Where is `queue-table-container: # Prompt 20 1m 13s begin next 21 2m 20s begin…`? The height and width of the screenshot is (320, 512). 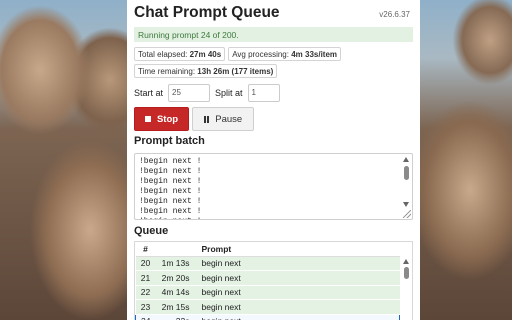
queue-table-container: # Prompt 20 1m 13s begin next 21 2m 20s begin… is located at coordinates (273, 280).